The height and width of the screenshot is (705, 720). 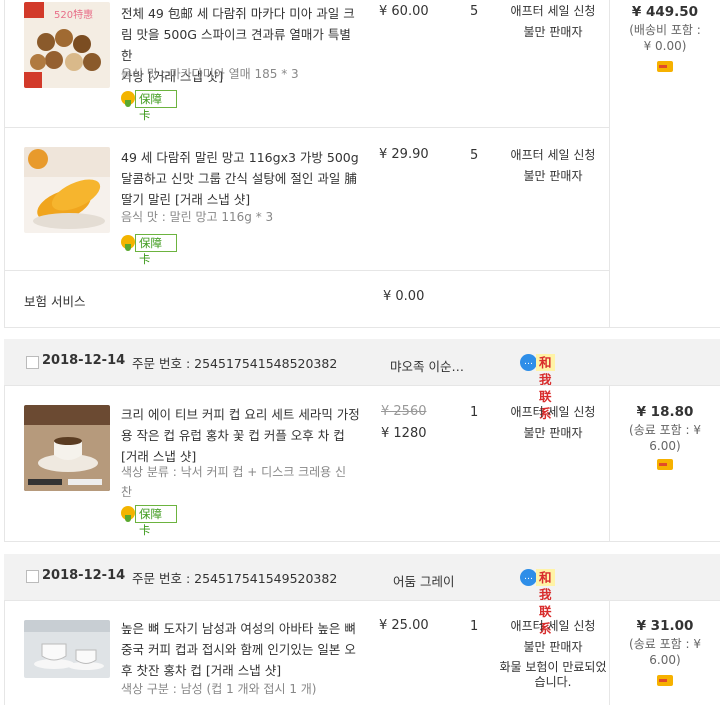 What do you see at coordinates (55, 301) in the screenshot?
I see `insurance-service-label: 보험 서비스` at bounding box center [55, 301].